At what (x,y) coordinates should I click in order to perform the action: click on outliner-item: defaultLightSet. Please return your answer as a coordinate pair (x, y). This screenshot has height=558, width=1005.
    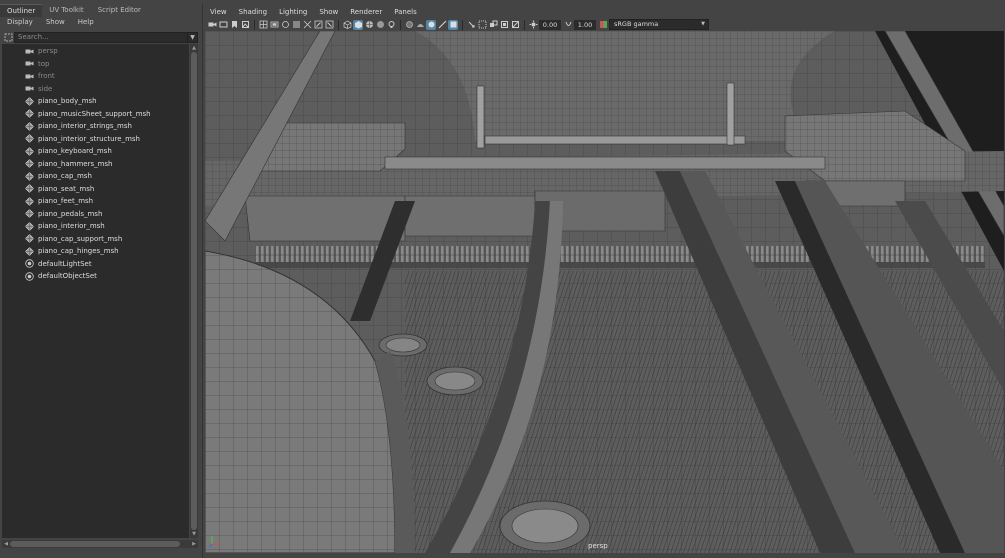
    Looking at the image, I should click on (58, 264).